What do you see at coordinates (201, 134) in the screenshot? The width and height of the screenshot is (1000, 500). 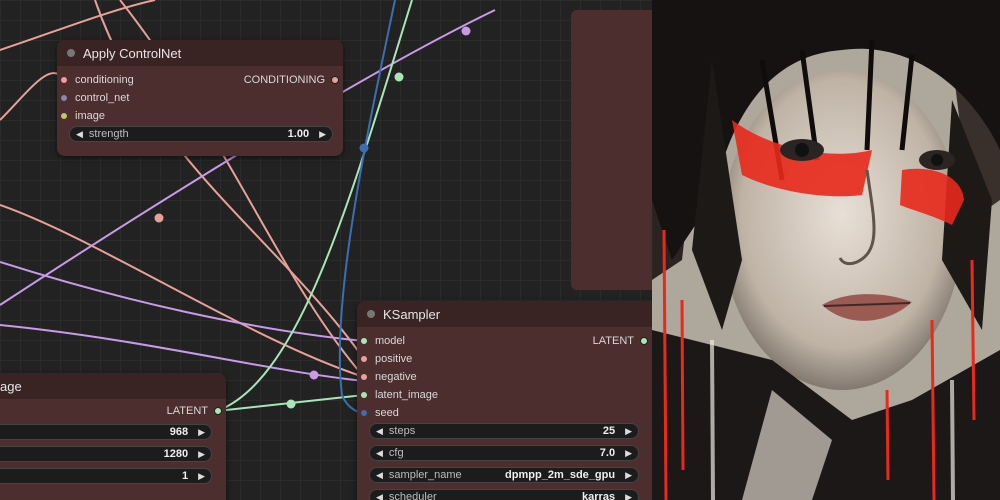 I see `strength-widget: ◀ strength 1.00 ▶` at bounding box center [201, 134].